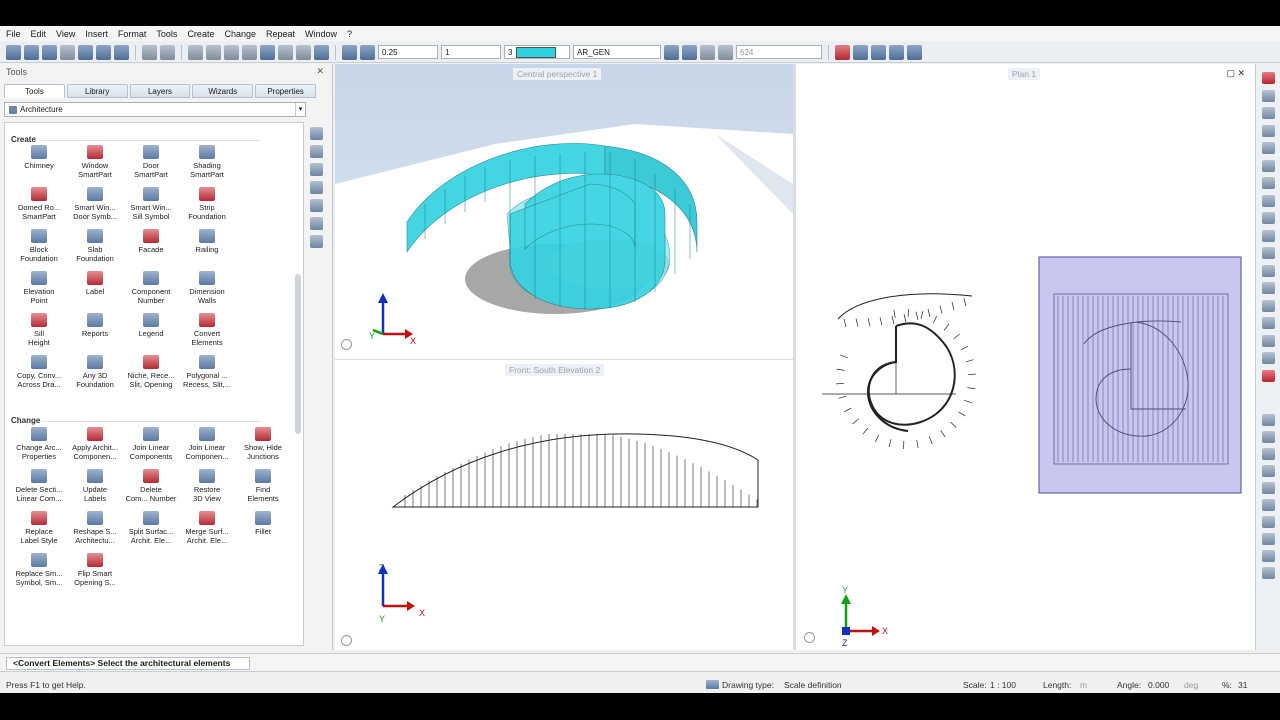 This screenshot has width=1280, height=720. What do you see at coordinates (151, 204) in the screenshot?
I see `tool-button: Smart Win... Sill Symbol` at bounding box center [151, 204].